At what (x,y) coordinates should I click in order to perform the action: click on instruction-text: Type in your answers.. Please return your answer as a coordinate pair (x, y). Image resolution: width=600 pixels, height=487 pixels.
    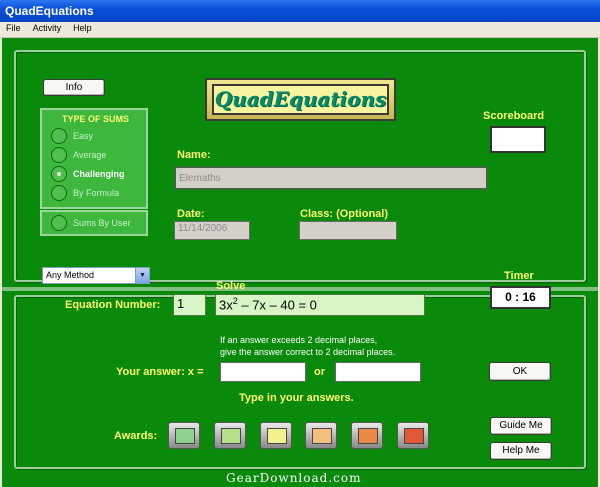
    Looking at the image, I should click on (296, 398).